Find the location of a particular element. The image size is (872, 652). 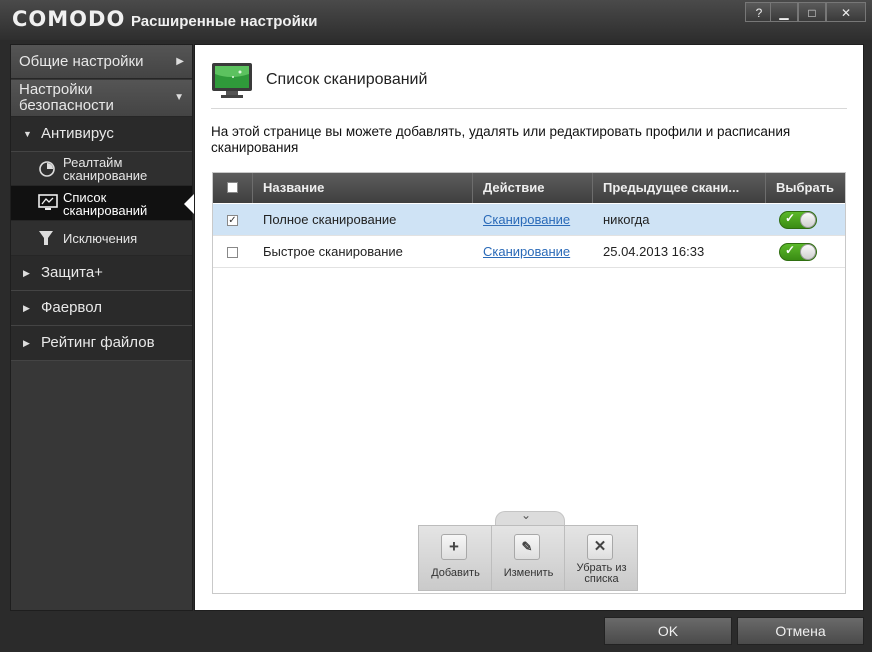

remove-button: ✕ Убрать из списка is located at coordinates (601, 558).